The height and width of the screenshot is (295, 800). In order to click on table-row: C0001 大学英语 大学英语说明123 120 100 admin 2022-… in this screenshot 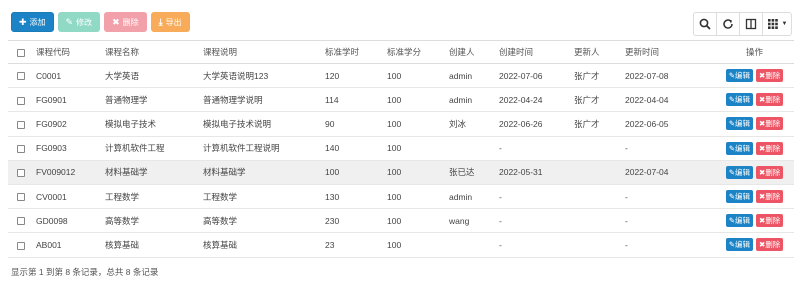, I will do `click(401, 76)`.